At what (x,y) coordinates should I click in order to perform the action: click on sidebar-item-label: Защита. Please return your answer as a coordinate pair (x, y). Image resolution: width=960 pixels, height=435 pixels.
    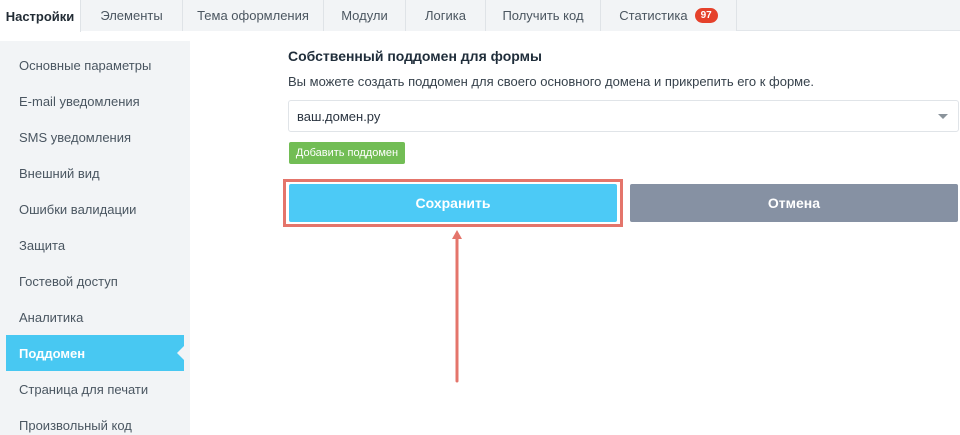
    Looking at the image, I should click on (42, 245).